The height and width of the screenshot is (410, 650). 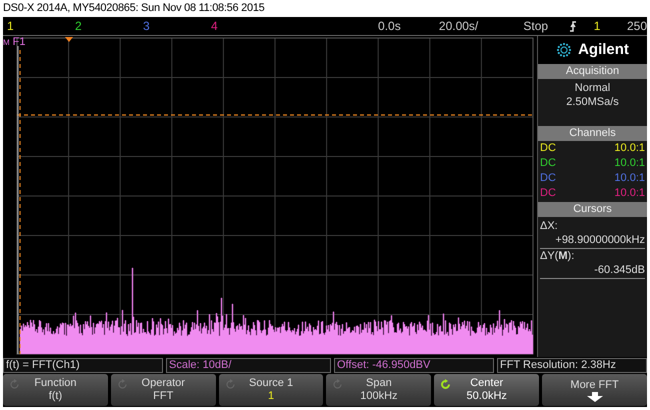 I want to click on timebase-readout: 20.00s/, so click(x=458, y=26).